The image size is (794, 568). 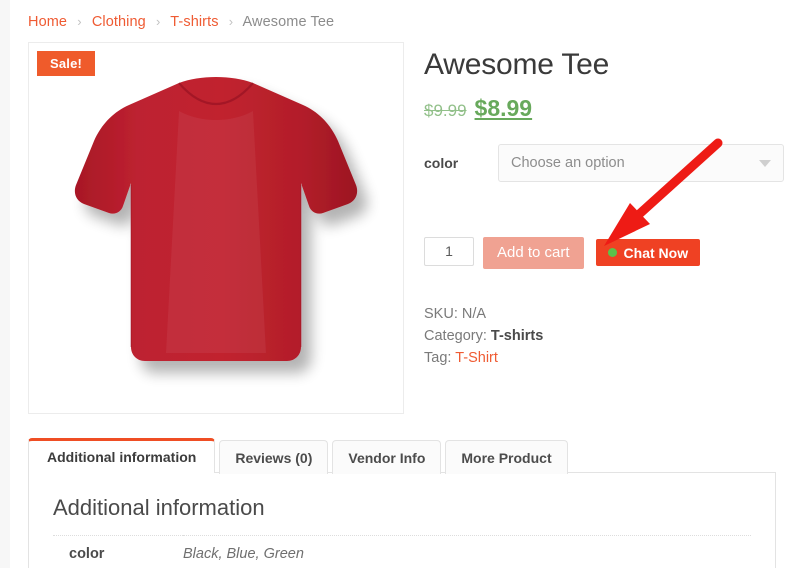 I want to click on tab-more-product: More Product, so click(x=506, y=457).